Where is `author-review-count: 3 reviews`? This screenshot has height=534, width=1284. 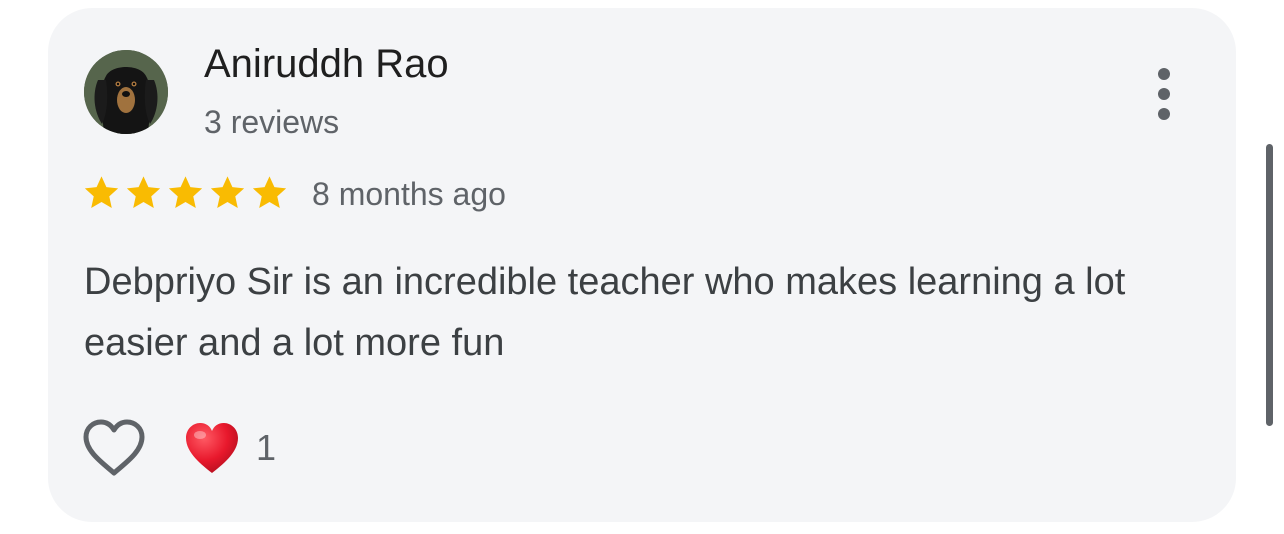
author-review-count: 3 reviews is located at coordinates (272, 122).